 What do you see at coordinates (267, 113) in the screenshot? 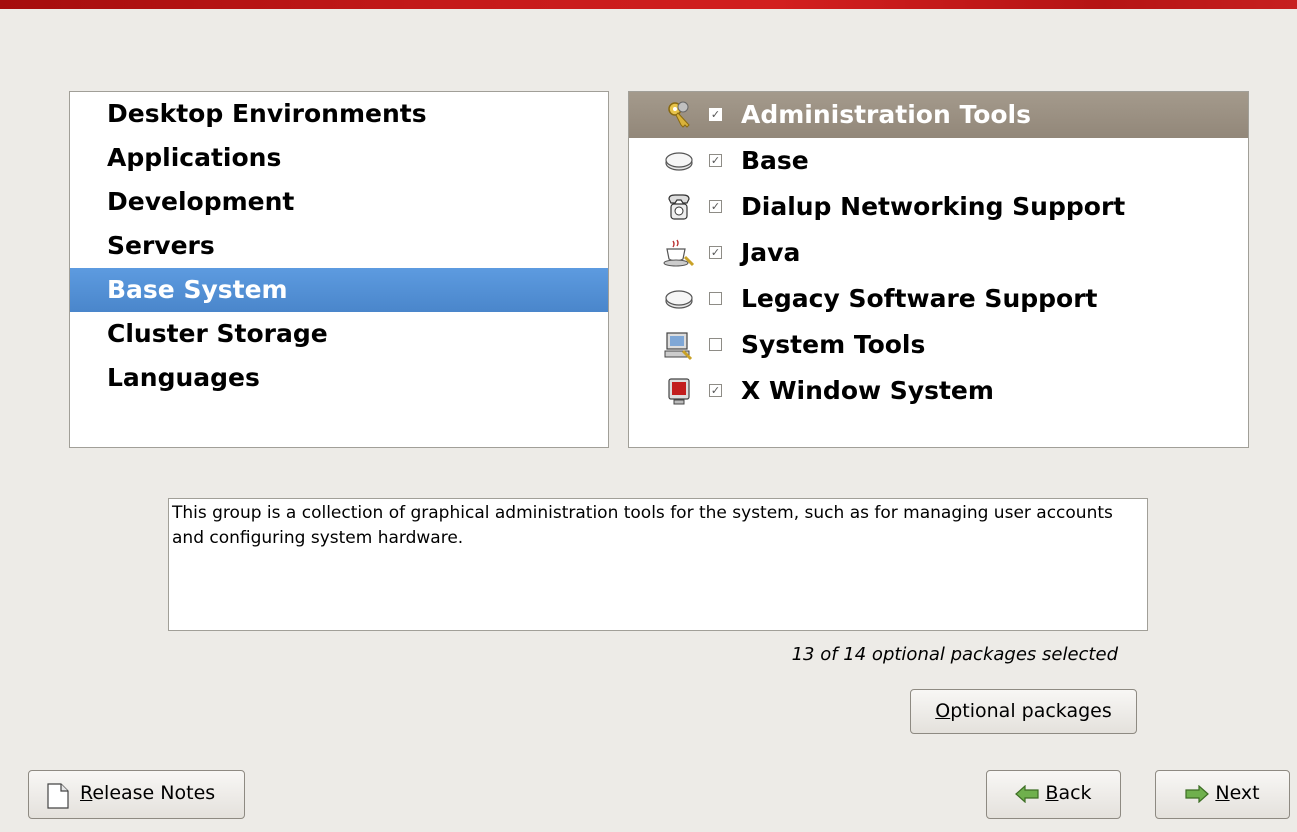
I see `category-label: Desktop Environments` at bounding box center [267, 113].